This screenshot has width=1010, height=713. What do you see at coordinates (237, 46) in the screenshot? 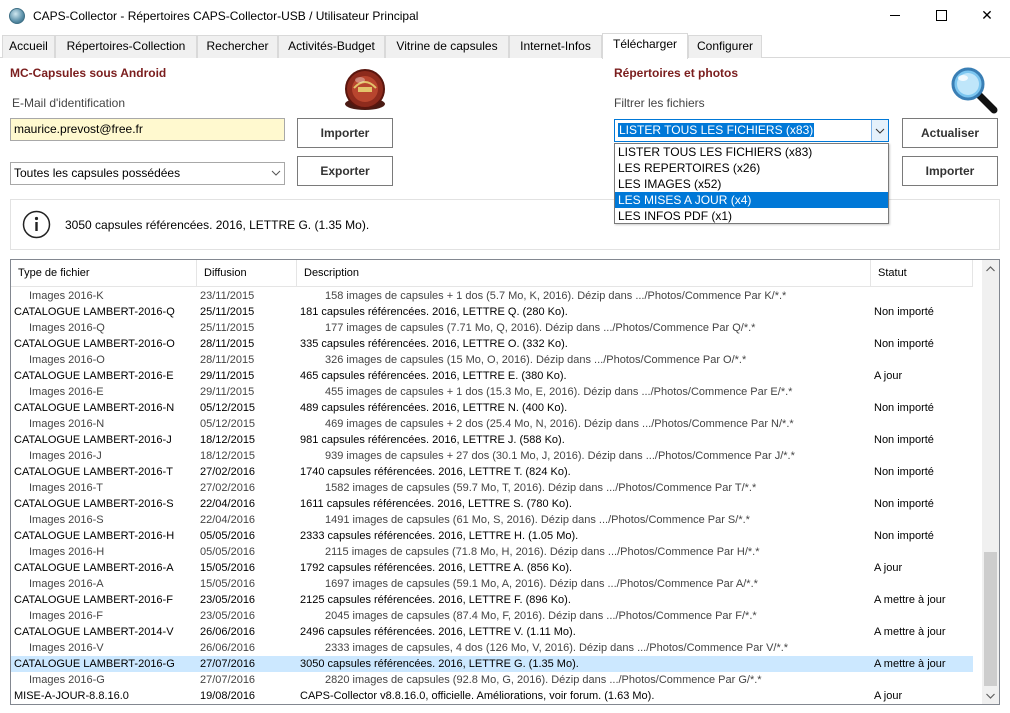
I see `tab-rechercher: Rechercher` at bounding box center [237, 46].